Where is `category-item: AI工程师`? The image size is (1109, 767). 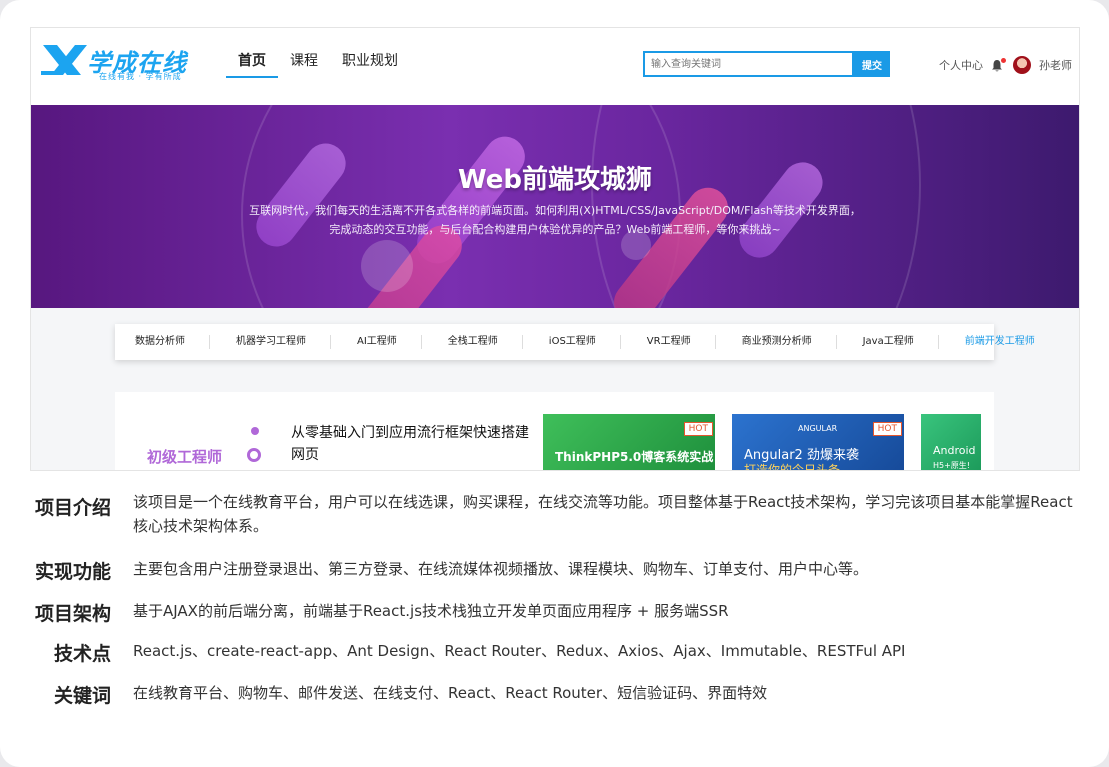 category-item: AI工程师 is located at coordinates (389, 342).